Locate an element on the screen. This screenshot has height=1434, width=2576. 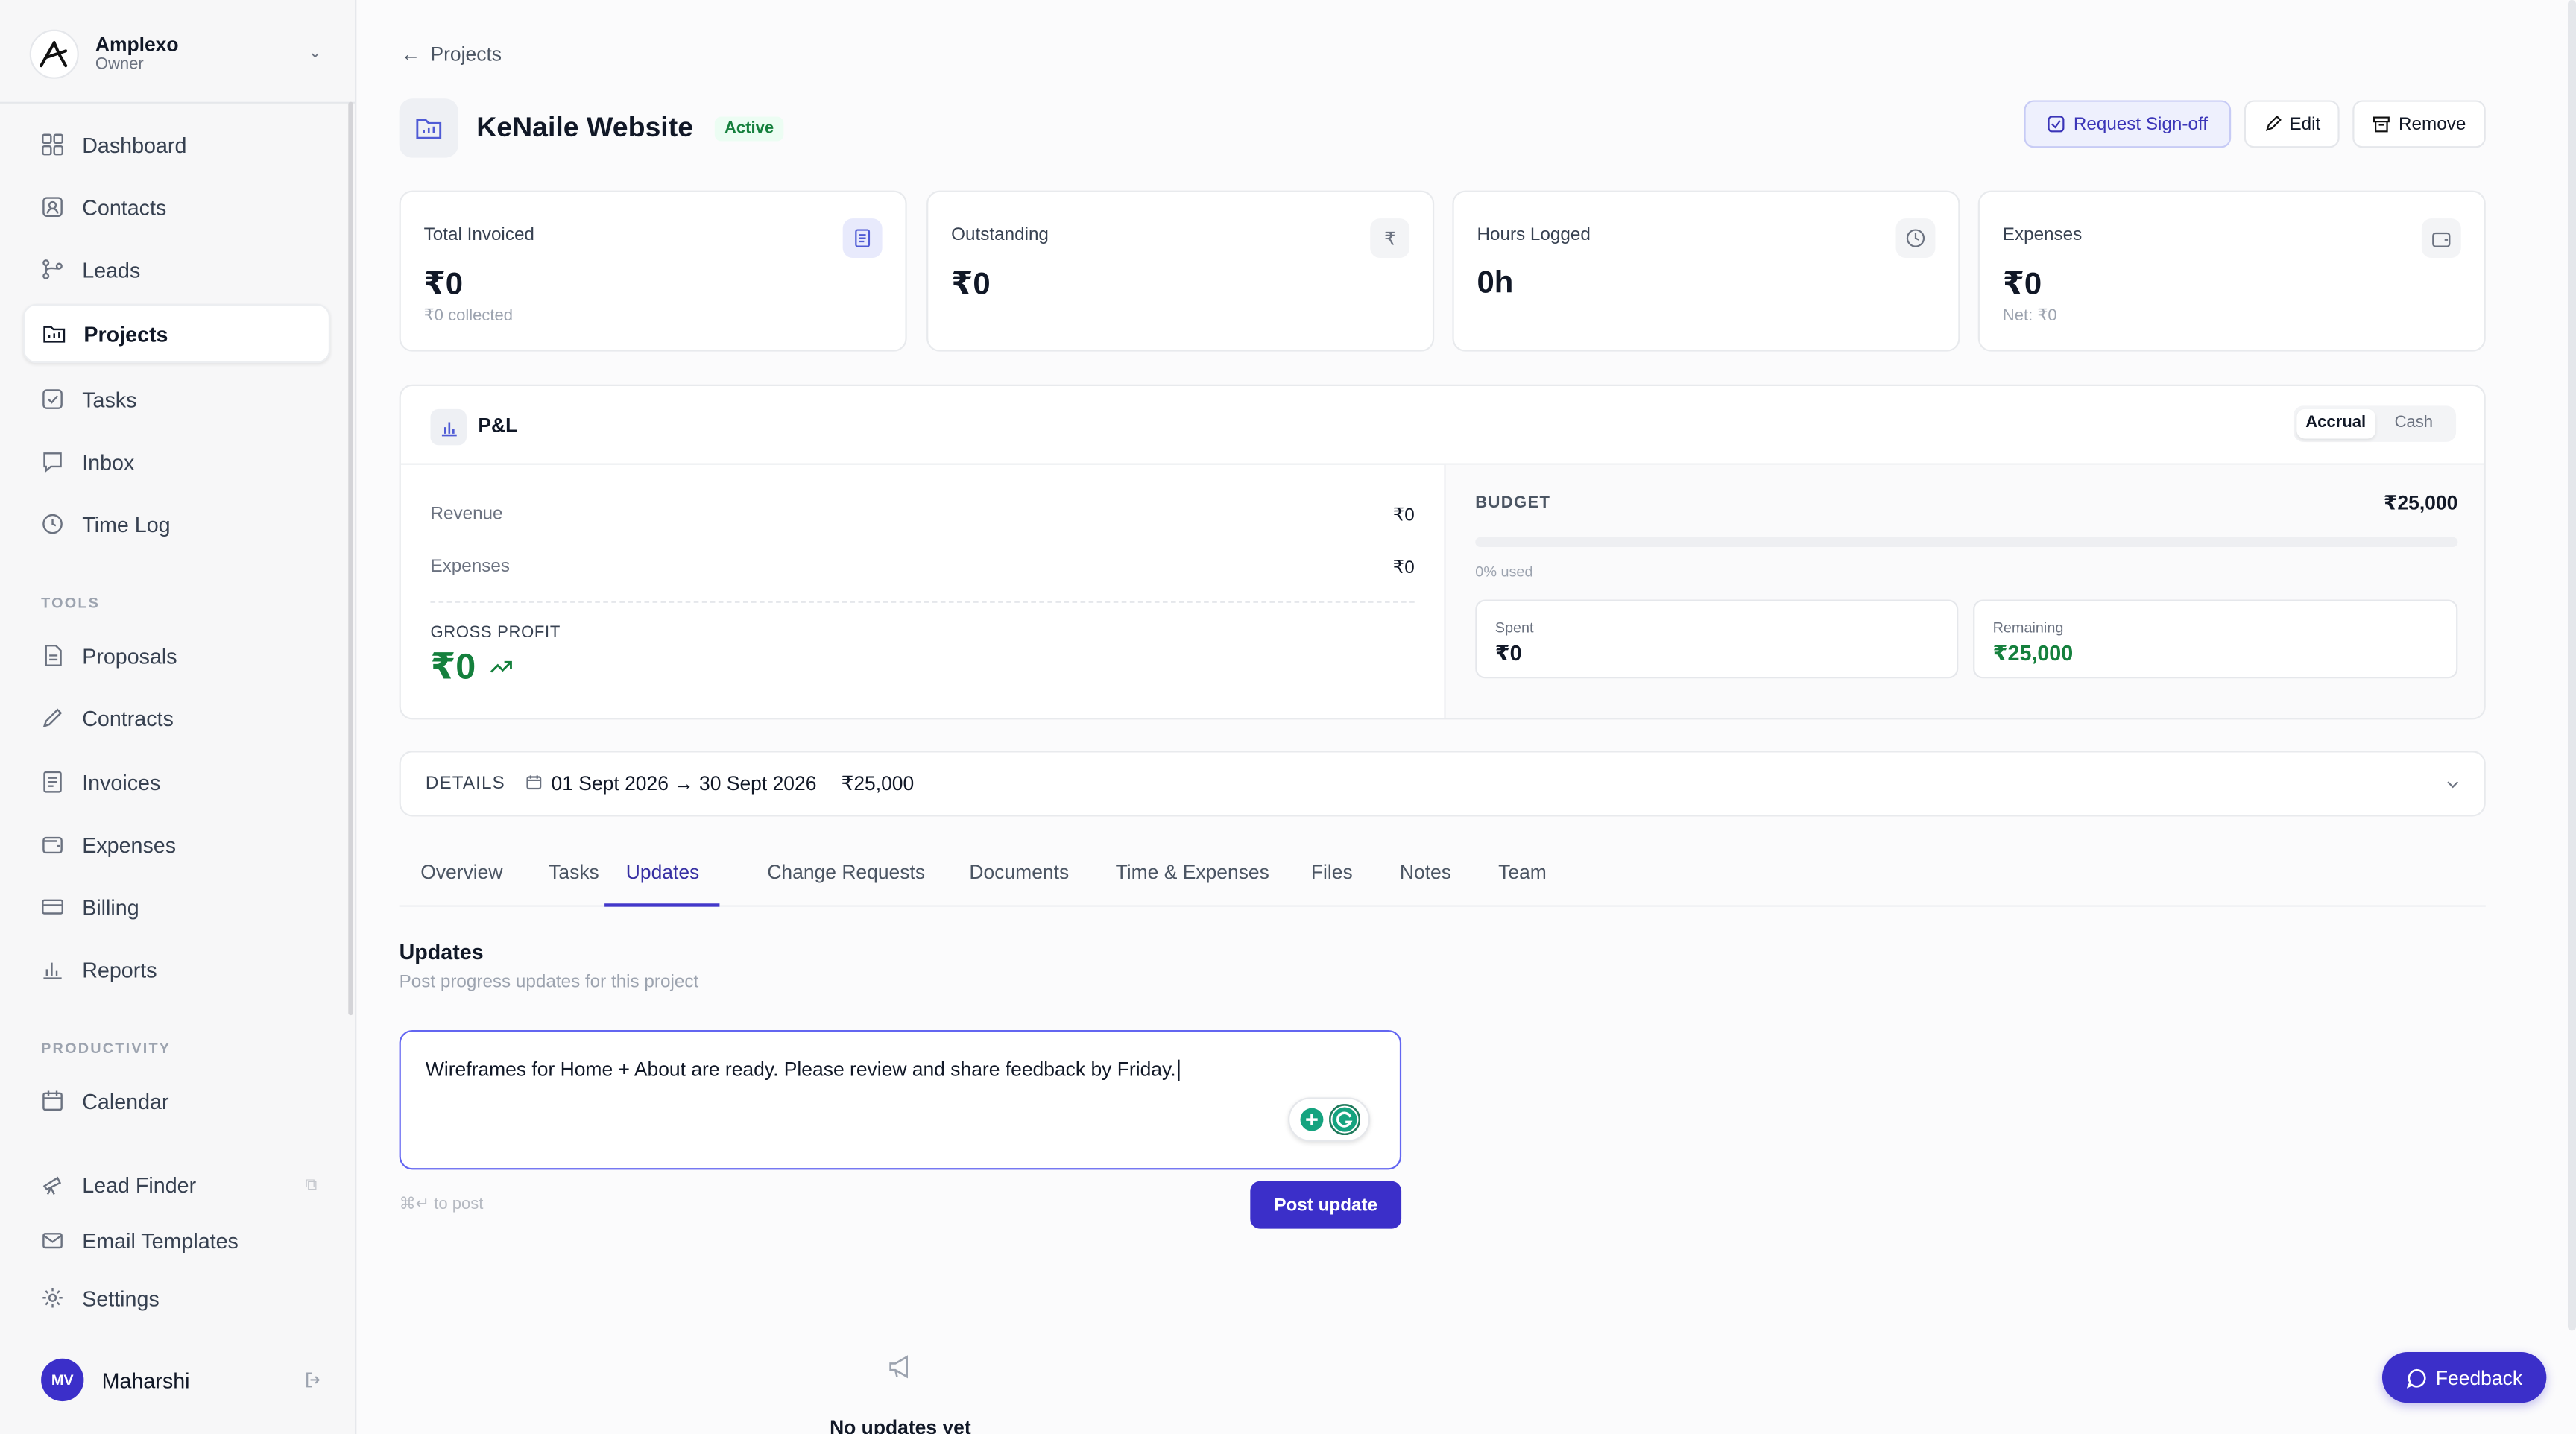
sidebar-item-inbox: Inbox is located at coordinates (176, 461).